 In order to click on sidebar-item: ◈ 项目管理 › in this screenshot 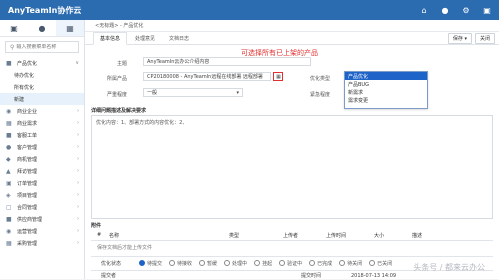, I will do `click(42, 195)`.